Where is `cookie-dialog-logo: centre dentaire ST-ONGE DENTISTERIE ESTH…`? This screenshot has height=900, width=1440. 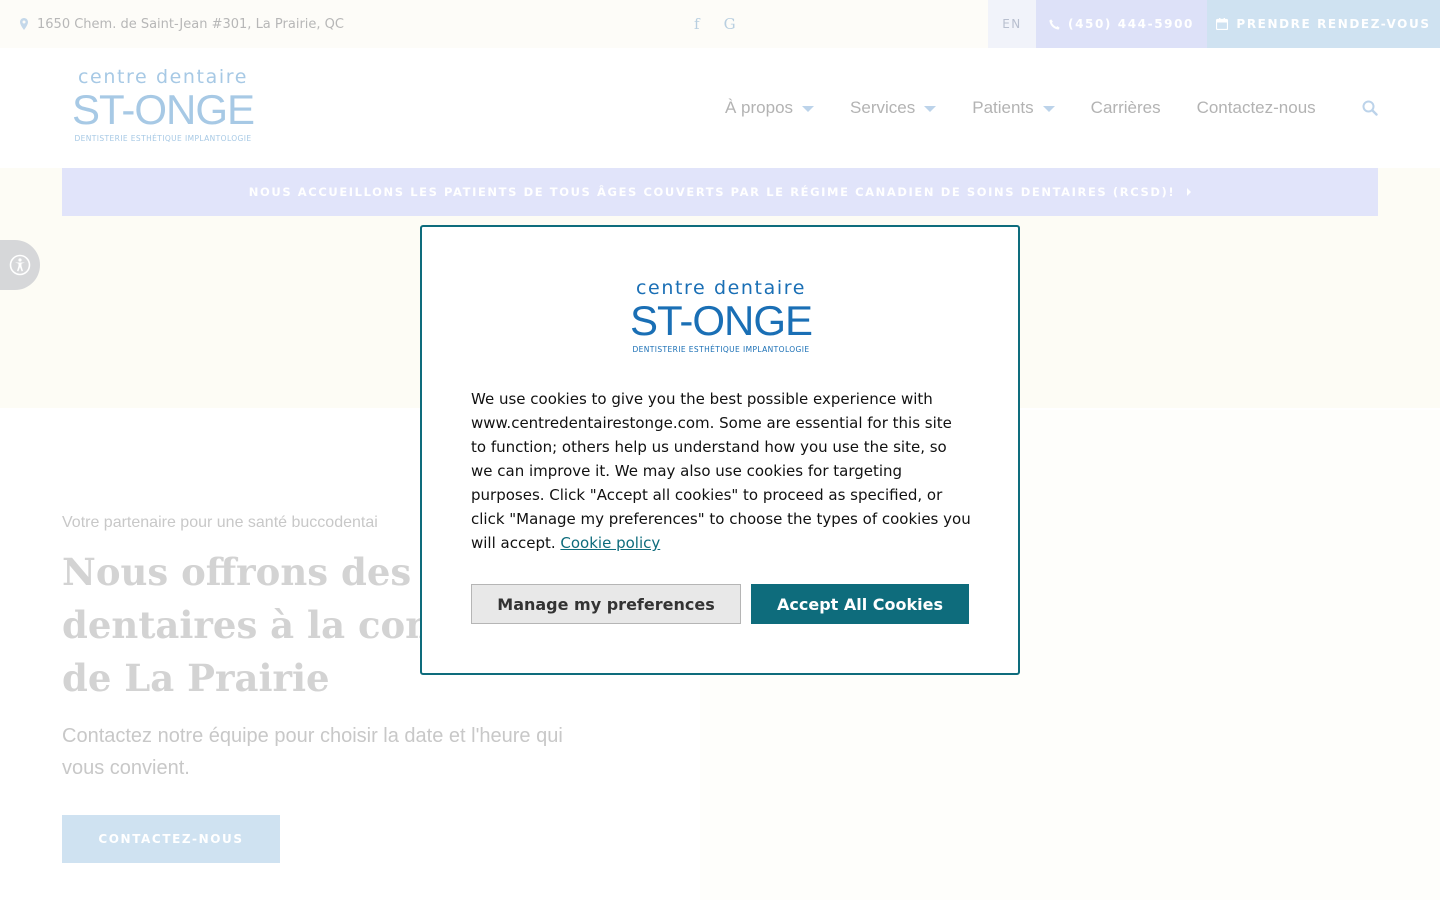
cookie-dialog-logo: centre dentaire ST-ONGE DENTISTERIE ESTH… is located at coordinates (721, 318).